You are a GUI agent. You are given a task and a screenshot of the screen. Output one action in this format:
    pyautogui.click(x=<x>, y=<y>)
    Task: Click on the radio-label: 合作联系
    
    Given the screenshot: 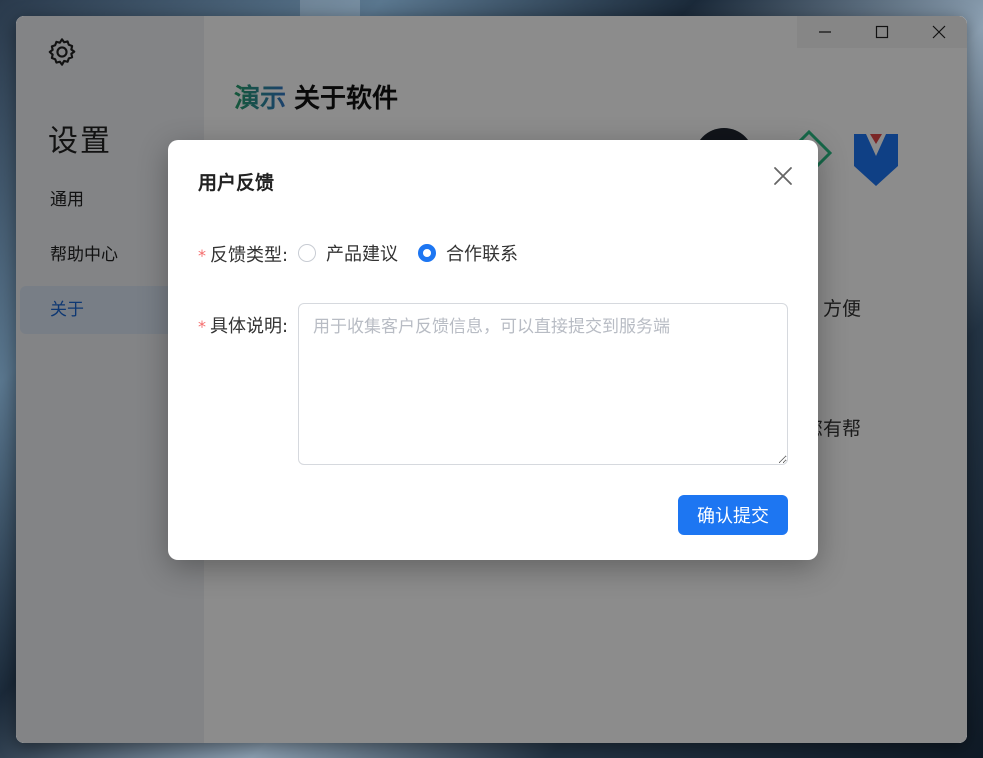 What is the action you would take?
    pyautogui.click(x=482, y=254)
    